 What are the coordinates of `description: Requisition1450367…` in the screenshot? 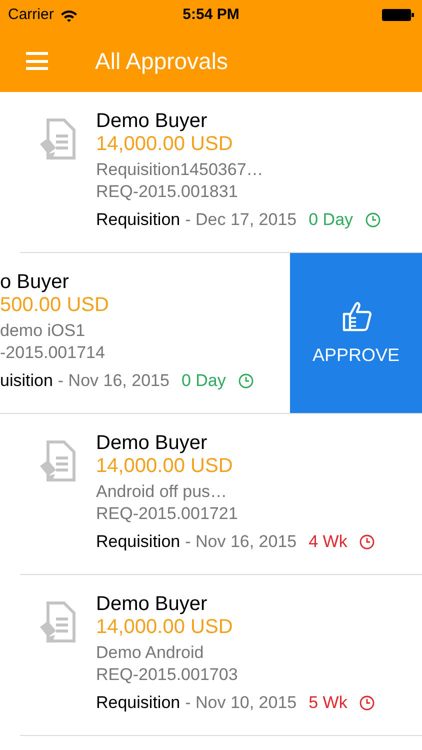 It's located at (180, 170).